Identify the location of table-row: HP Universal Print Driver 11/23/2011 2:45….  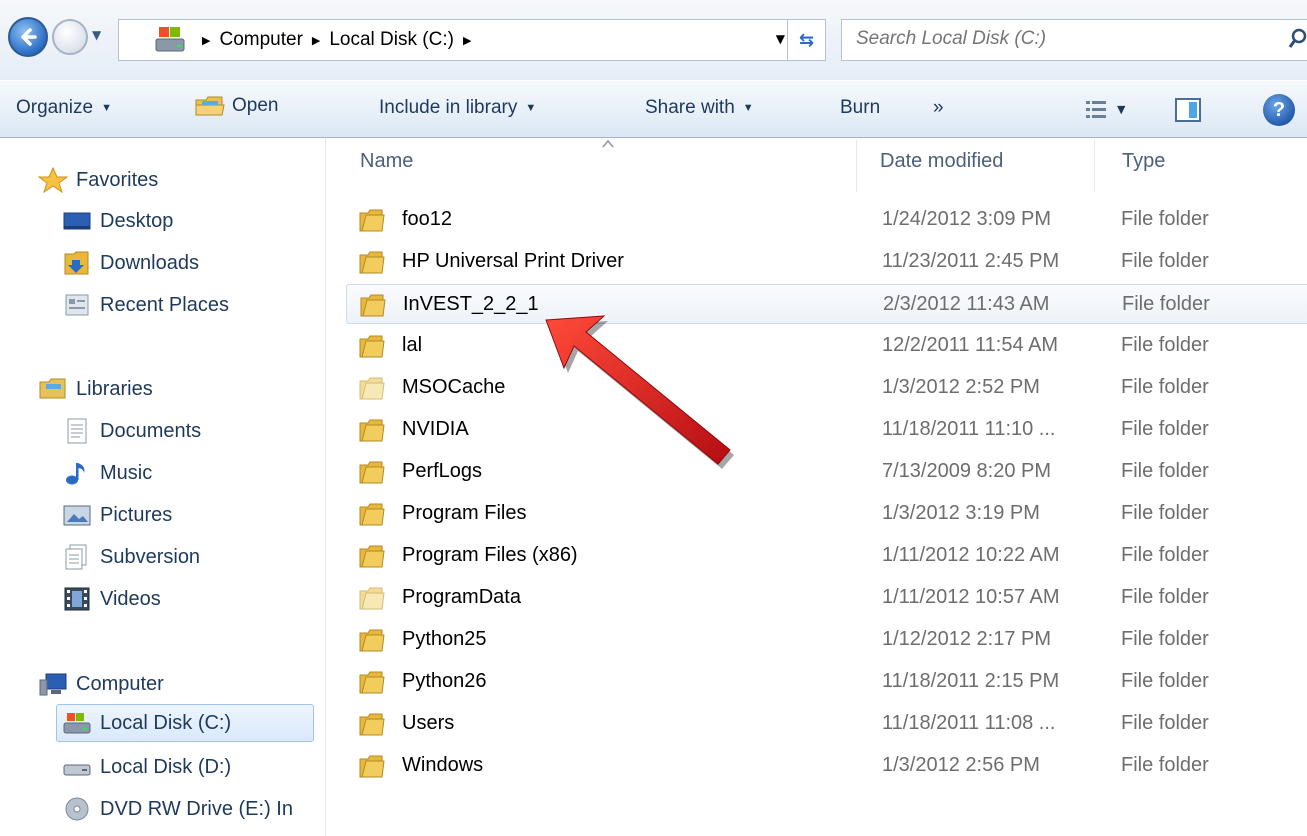
(826, 262).